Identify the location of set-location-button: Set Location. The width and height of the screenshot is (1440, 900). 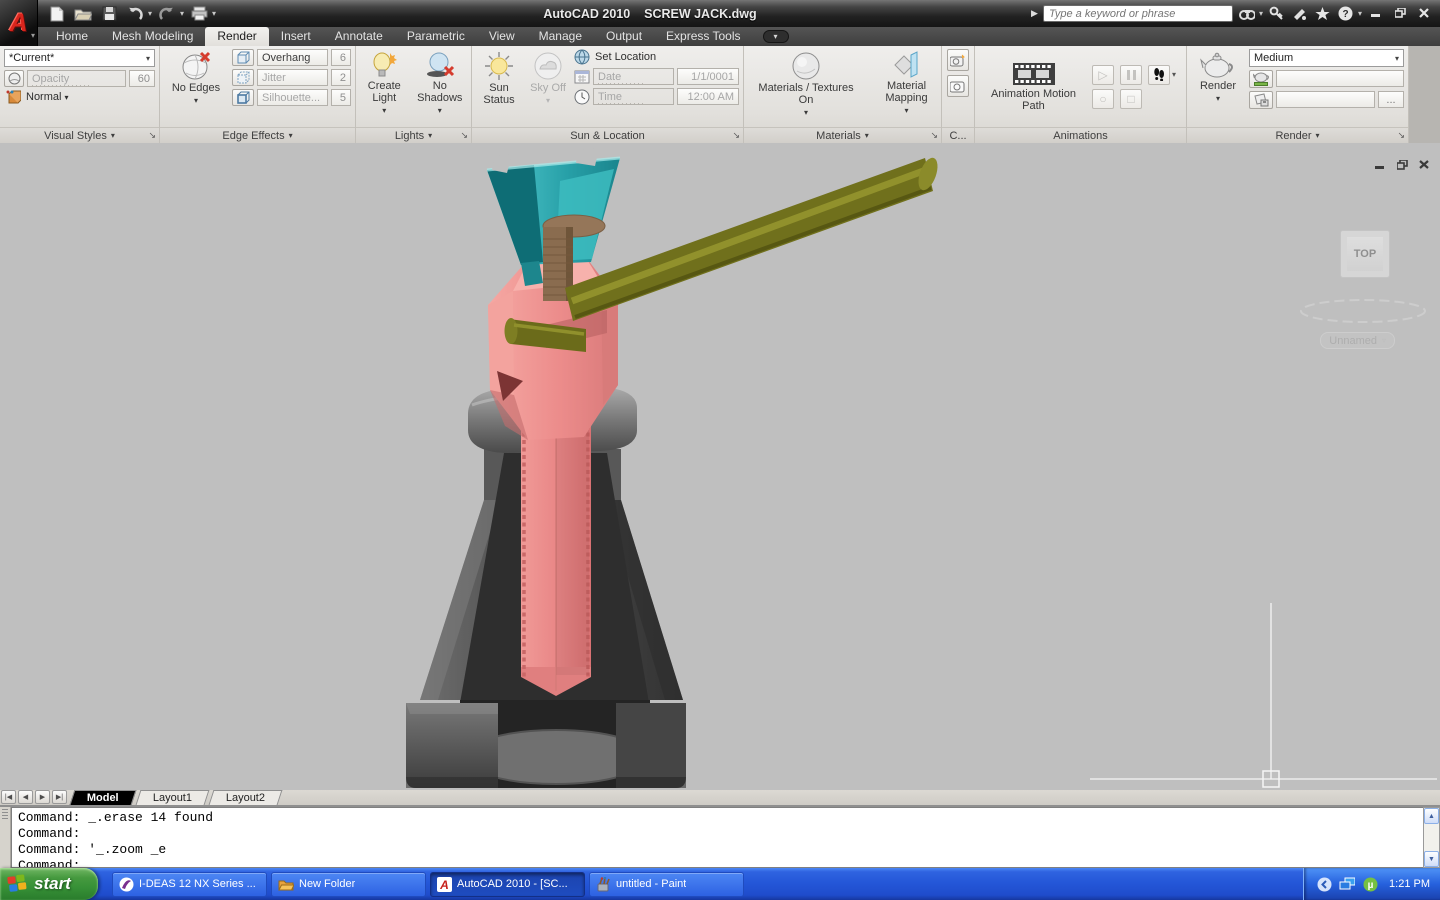
(656, 57).